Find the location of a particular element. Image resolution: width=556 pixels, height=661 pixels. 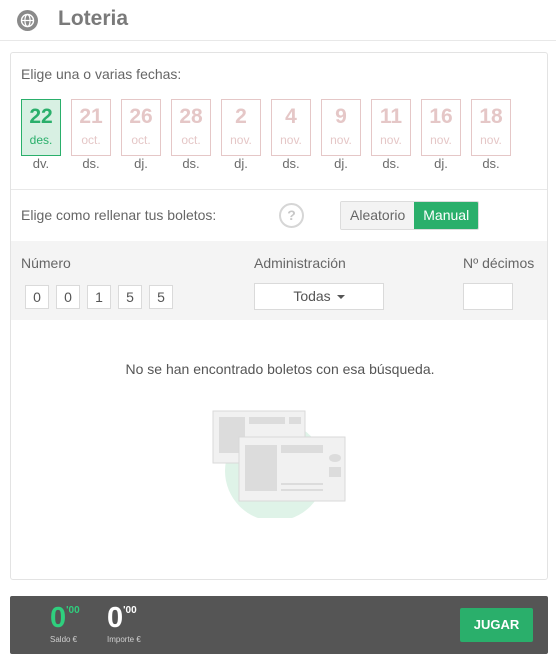

balance-cents: '00 is located at coordinates (73, 610).